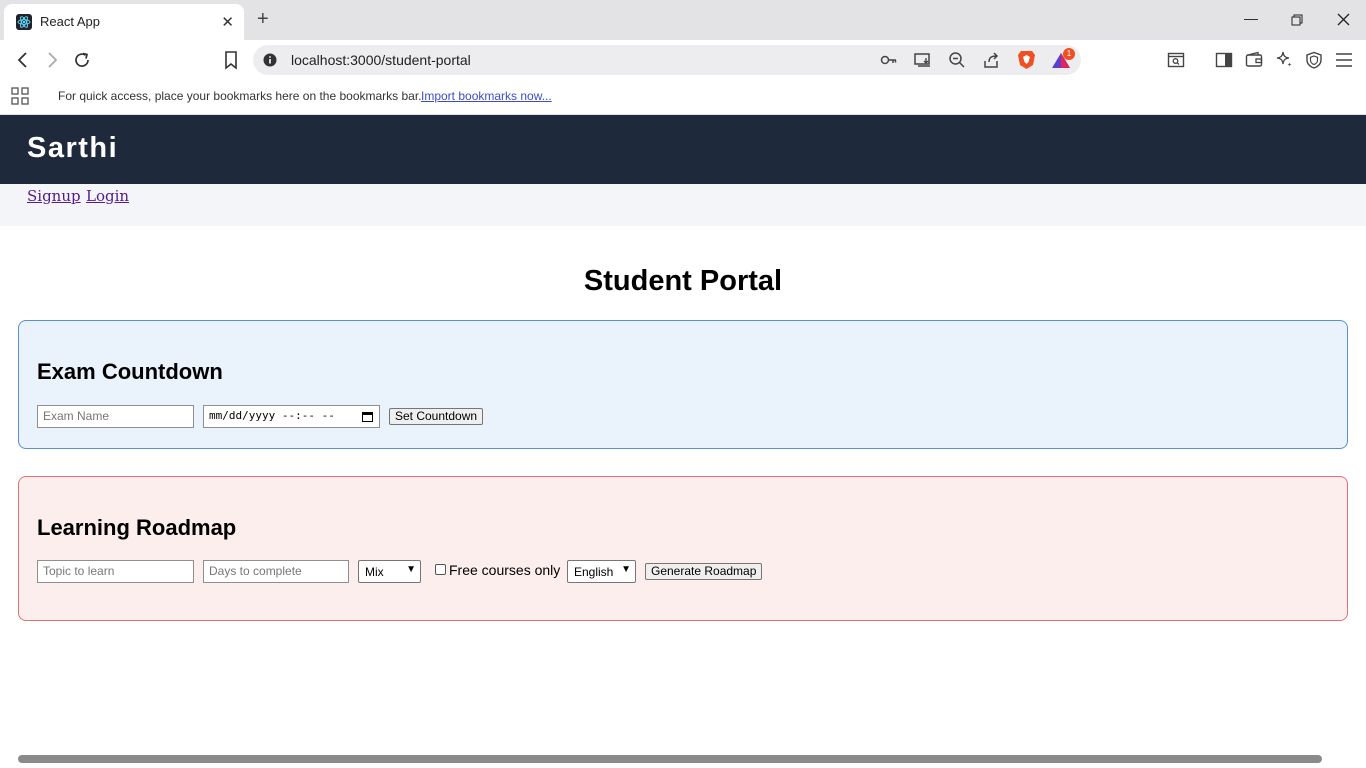  Describe the element at coordinates (72, 148) in the screenshot. I see `brand-logo-text: Sarthi` at that location.